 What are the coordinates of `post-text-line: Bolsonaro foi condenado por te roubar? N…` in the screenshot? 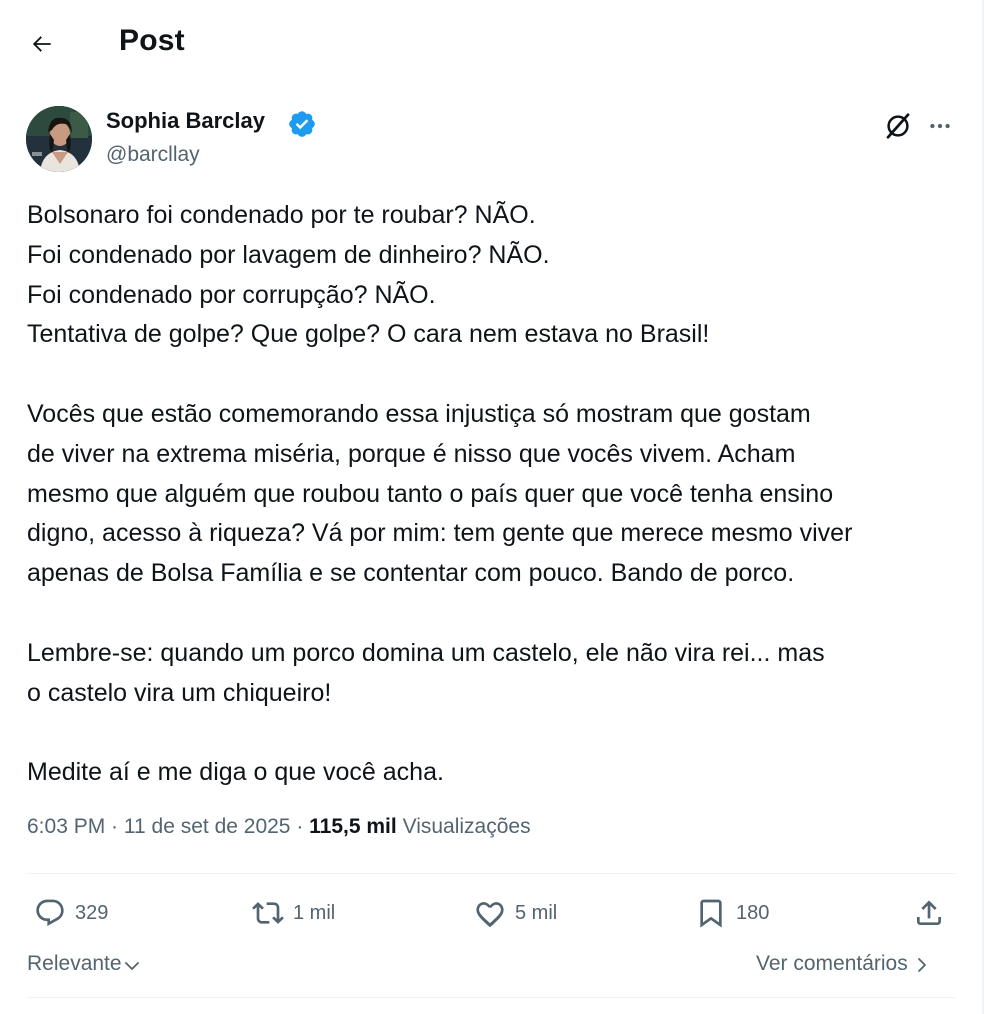 It's located at (281, 215).